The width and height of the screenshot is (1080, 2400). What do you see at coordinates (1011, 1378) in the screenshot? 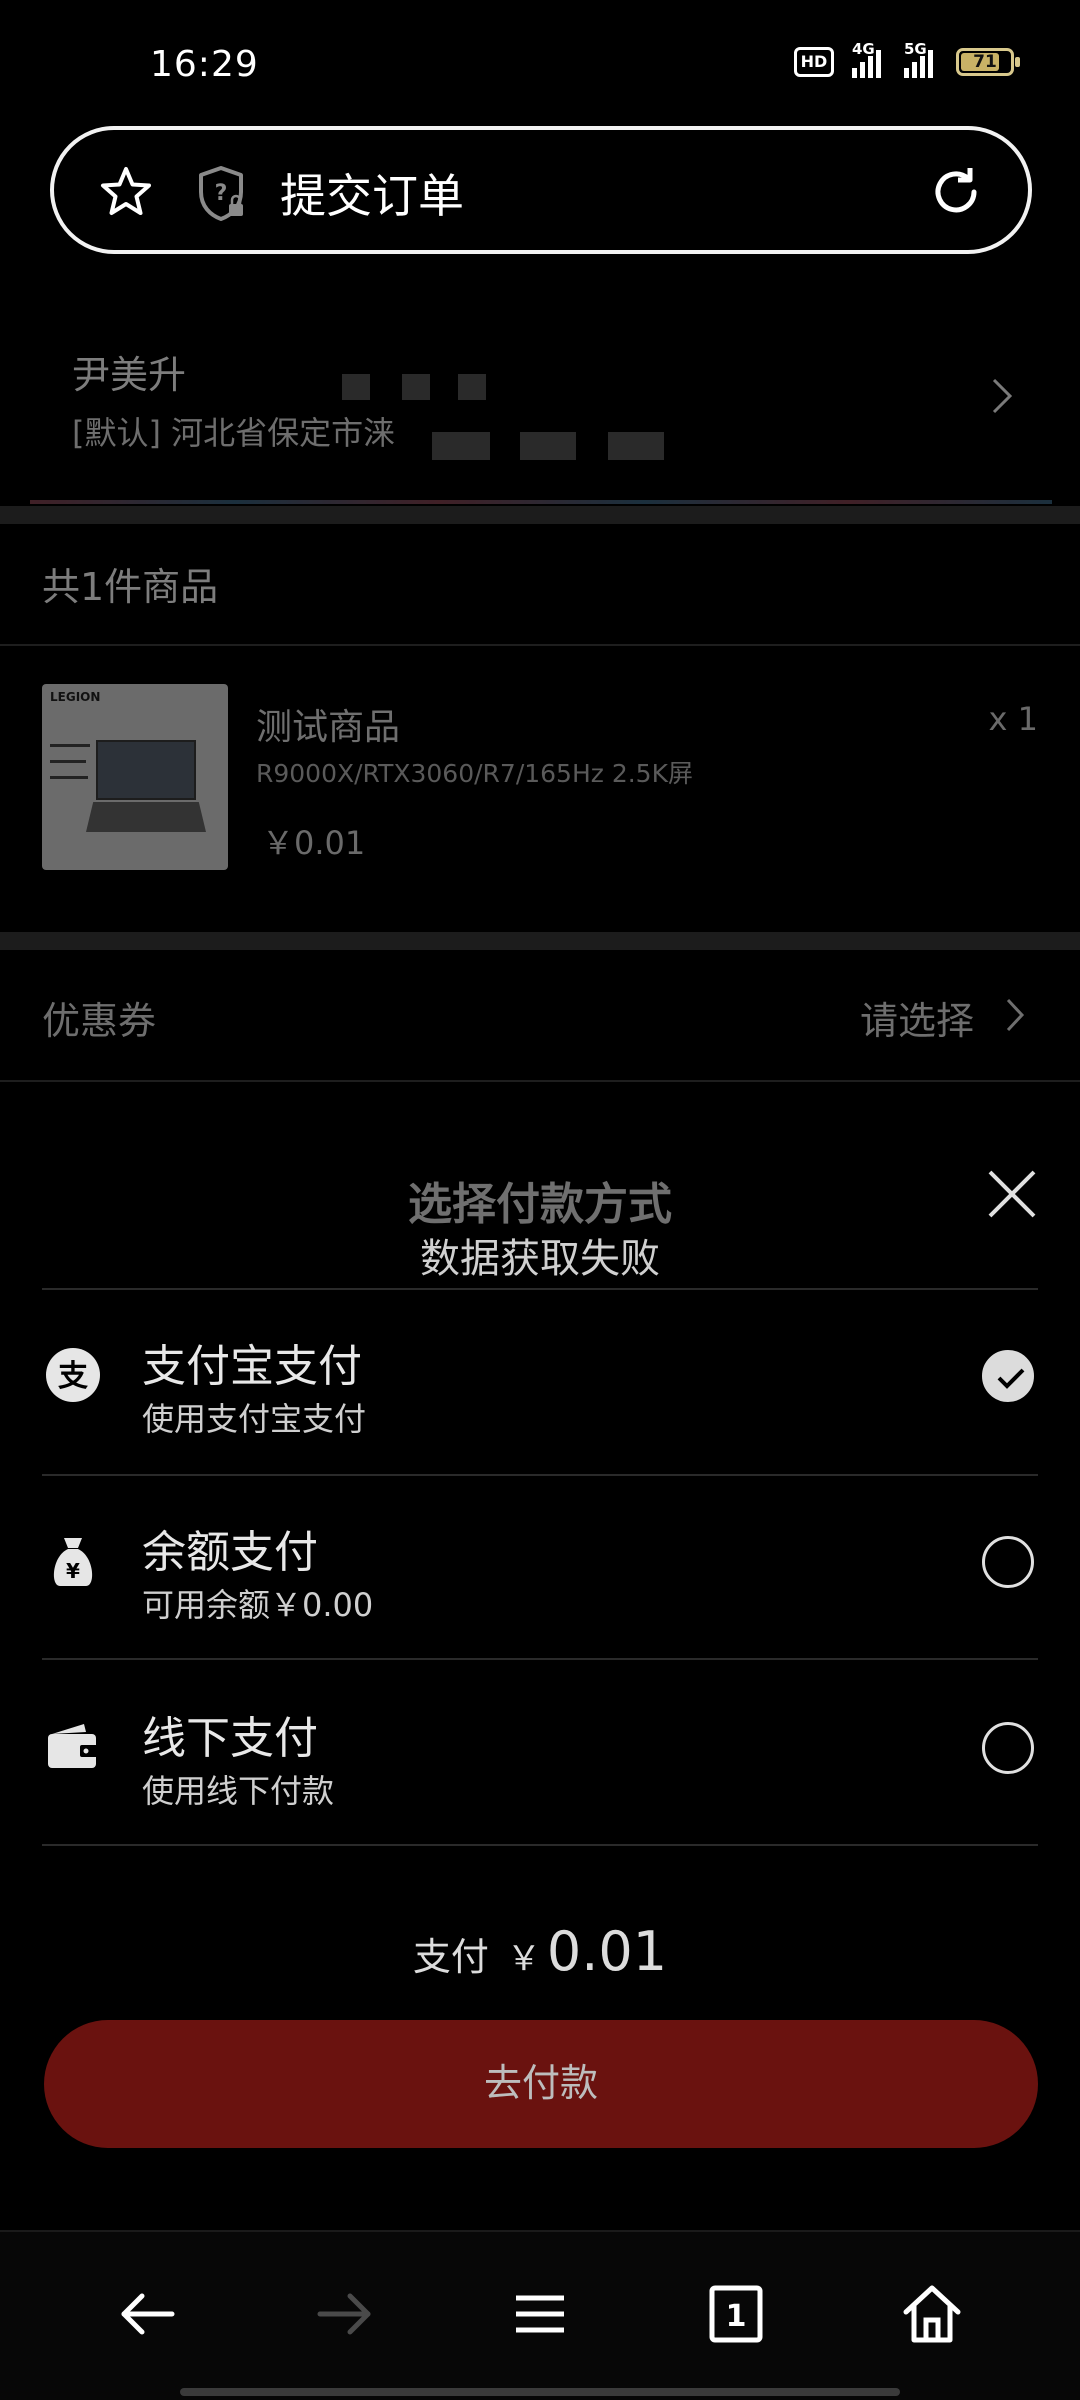
I see `check-icon` at bounding box center [1011, 1378].